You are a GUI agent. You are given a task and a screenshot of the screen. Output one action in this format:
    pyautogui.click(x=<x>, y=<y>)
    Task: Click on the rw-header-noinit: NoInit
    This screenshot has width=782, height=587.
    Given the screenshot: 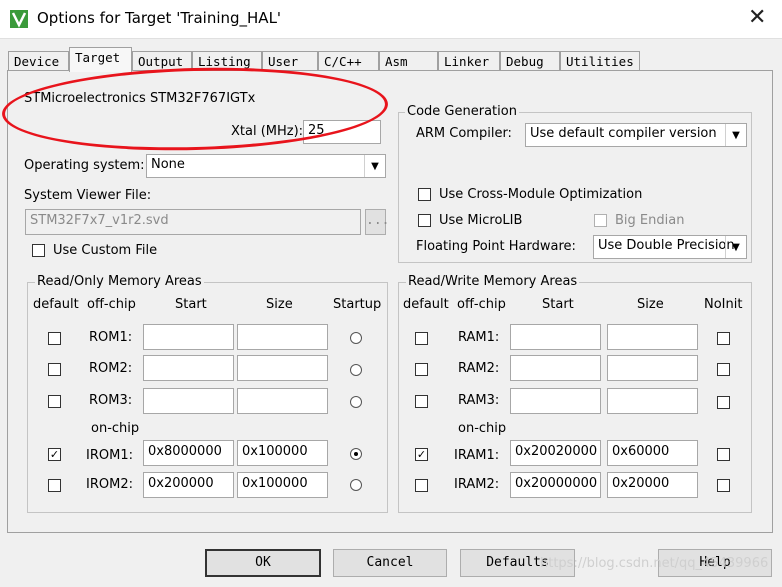 What is the action you would take?
    pyautogui.click(x=723, y=304)
    